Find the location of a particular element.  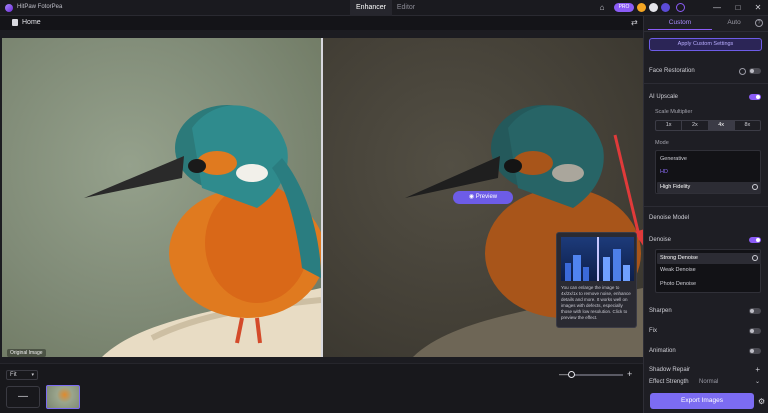

zoom-fit-label: Fit is located at coordinates (13, 375).